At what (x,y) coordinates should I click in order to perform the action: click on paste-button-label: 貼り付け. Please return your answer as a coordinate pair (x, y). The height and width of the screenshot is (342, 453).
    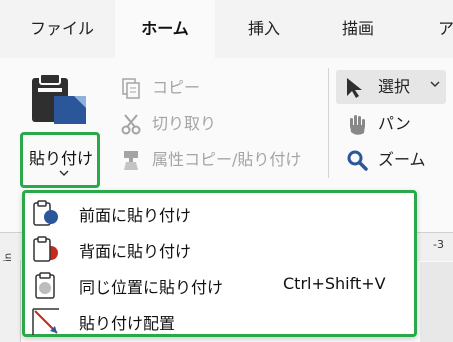
    Looking at the image, I should click on (61, 158).